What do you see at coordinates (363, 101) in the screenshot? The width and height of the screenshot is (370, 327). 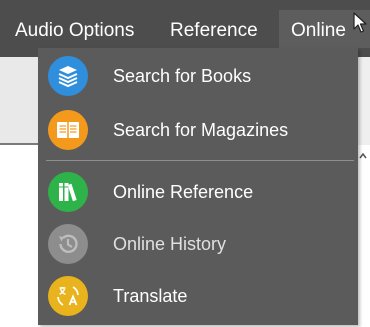 I see `document-area-edge` at bounding box center [363, 101].